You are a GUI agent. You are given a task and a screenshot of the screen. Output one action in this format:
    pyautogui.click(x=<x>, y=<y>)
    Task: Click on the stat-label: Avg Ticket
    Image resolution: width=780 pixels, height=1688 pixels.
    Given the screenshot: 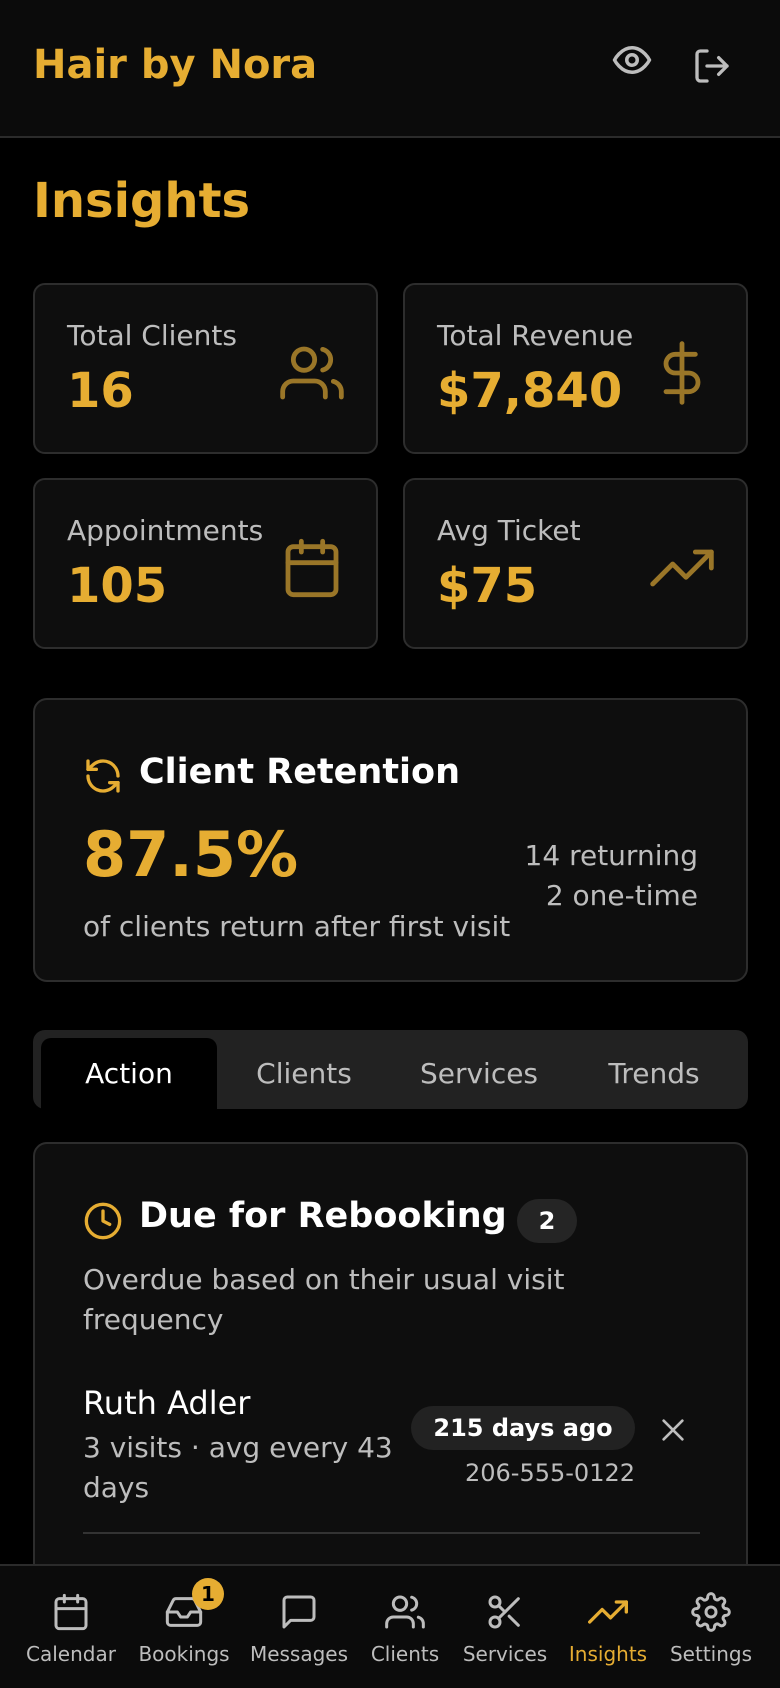 What is the action you would take?
    pyautogui.click(x=509, y=530)
    